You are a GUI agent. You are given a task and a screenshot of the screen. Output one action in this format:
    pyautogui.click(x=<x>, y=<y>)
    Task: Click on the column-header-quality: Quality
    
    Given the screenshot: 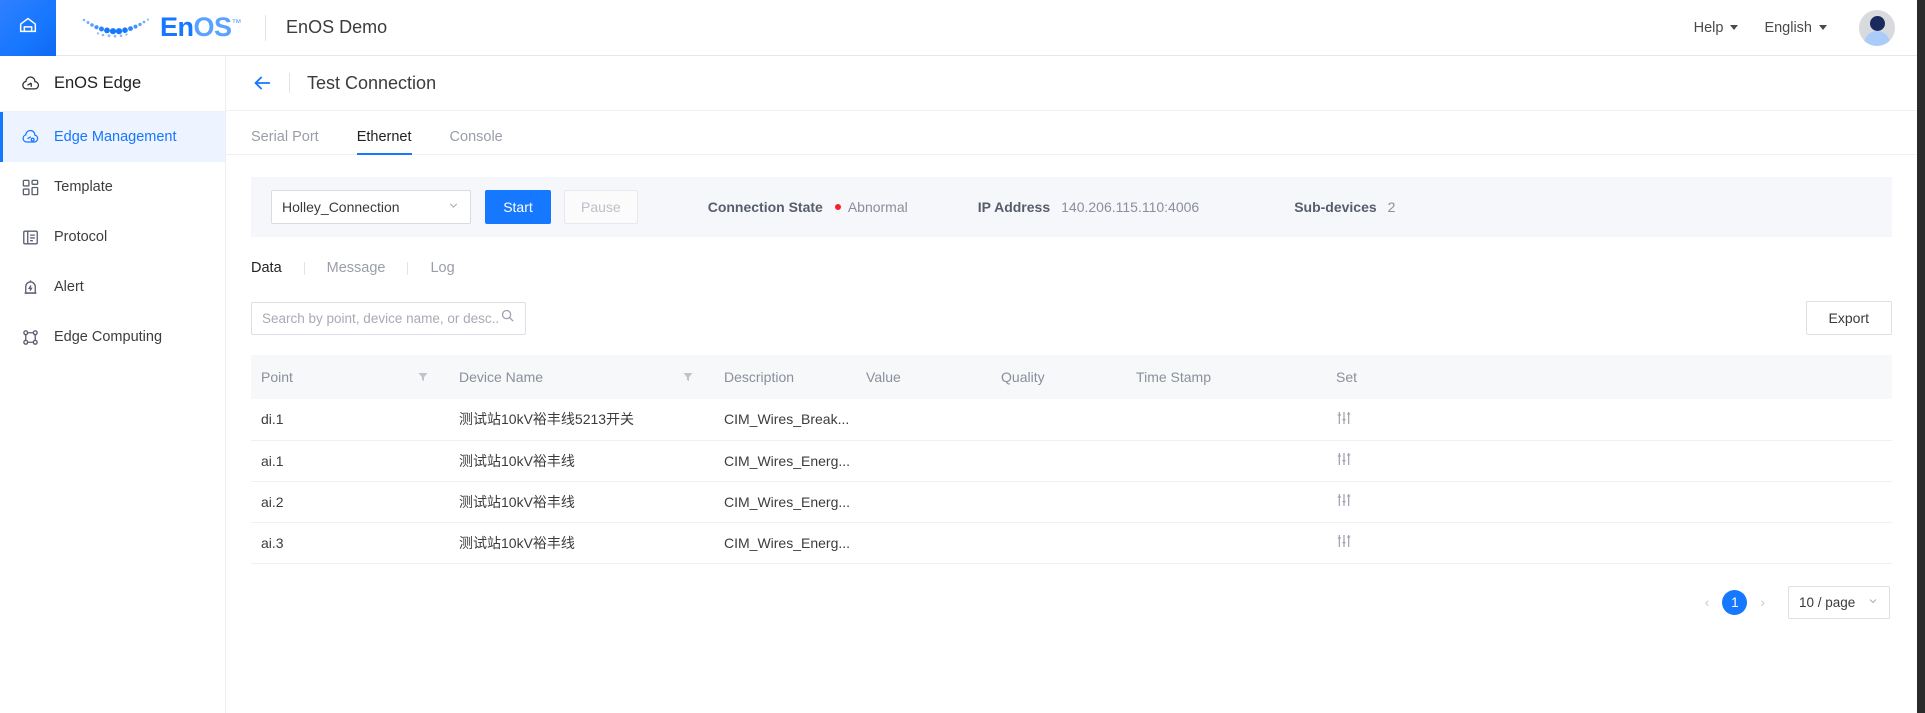 What is the action you would take?
    pyautogui.click(x=1061, y=377)
    